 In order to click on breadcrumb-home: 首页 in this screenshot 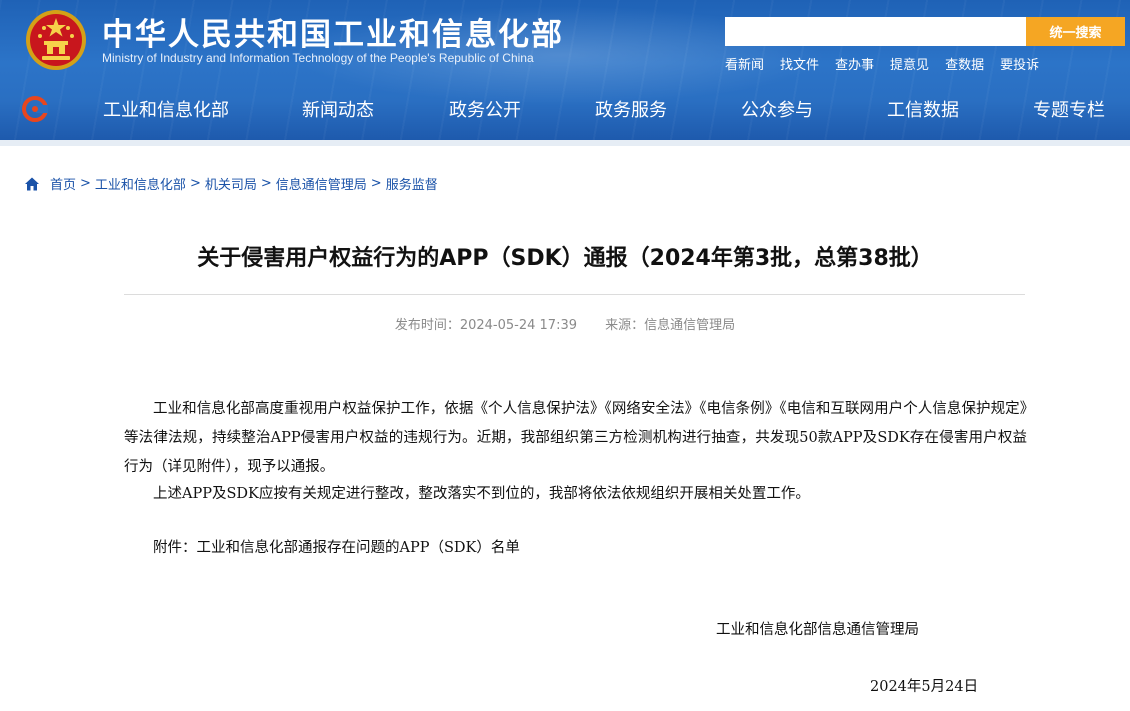, I will do `click(63, 183)`.